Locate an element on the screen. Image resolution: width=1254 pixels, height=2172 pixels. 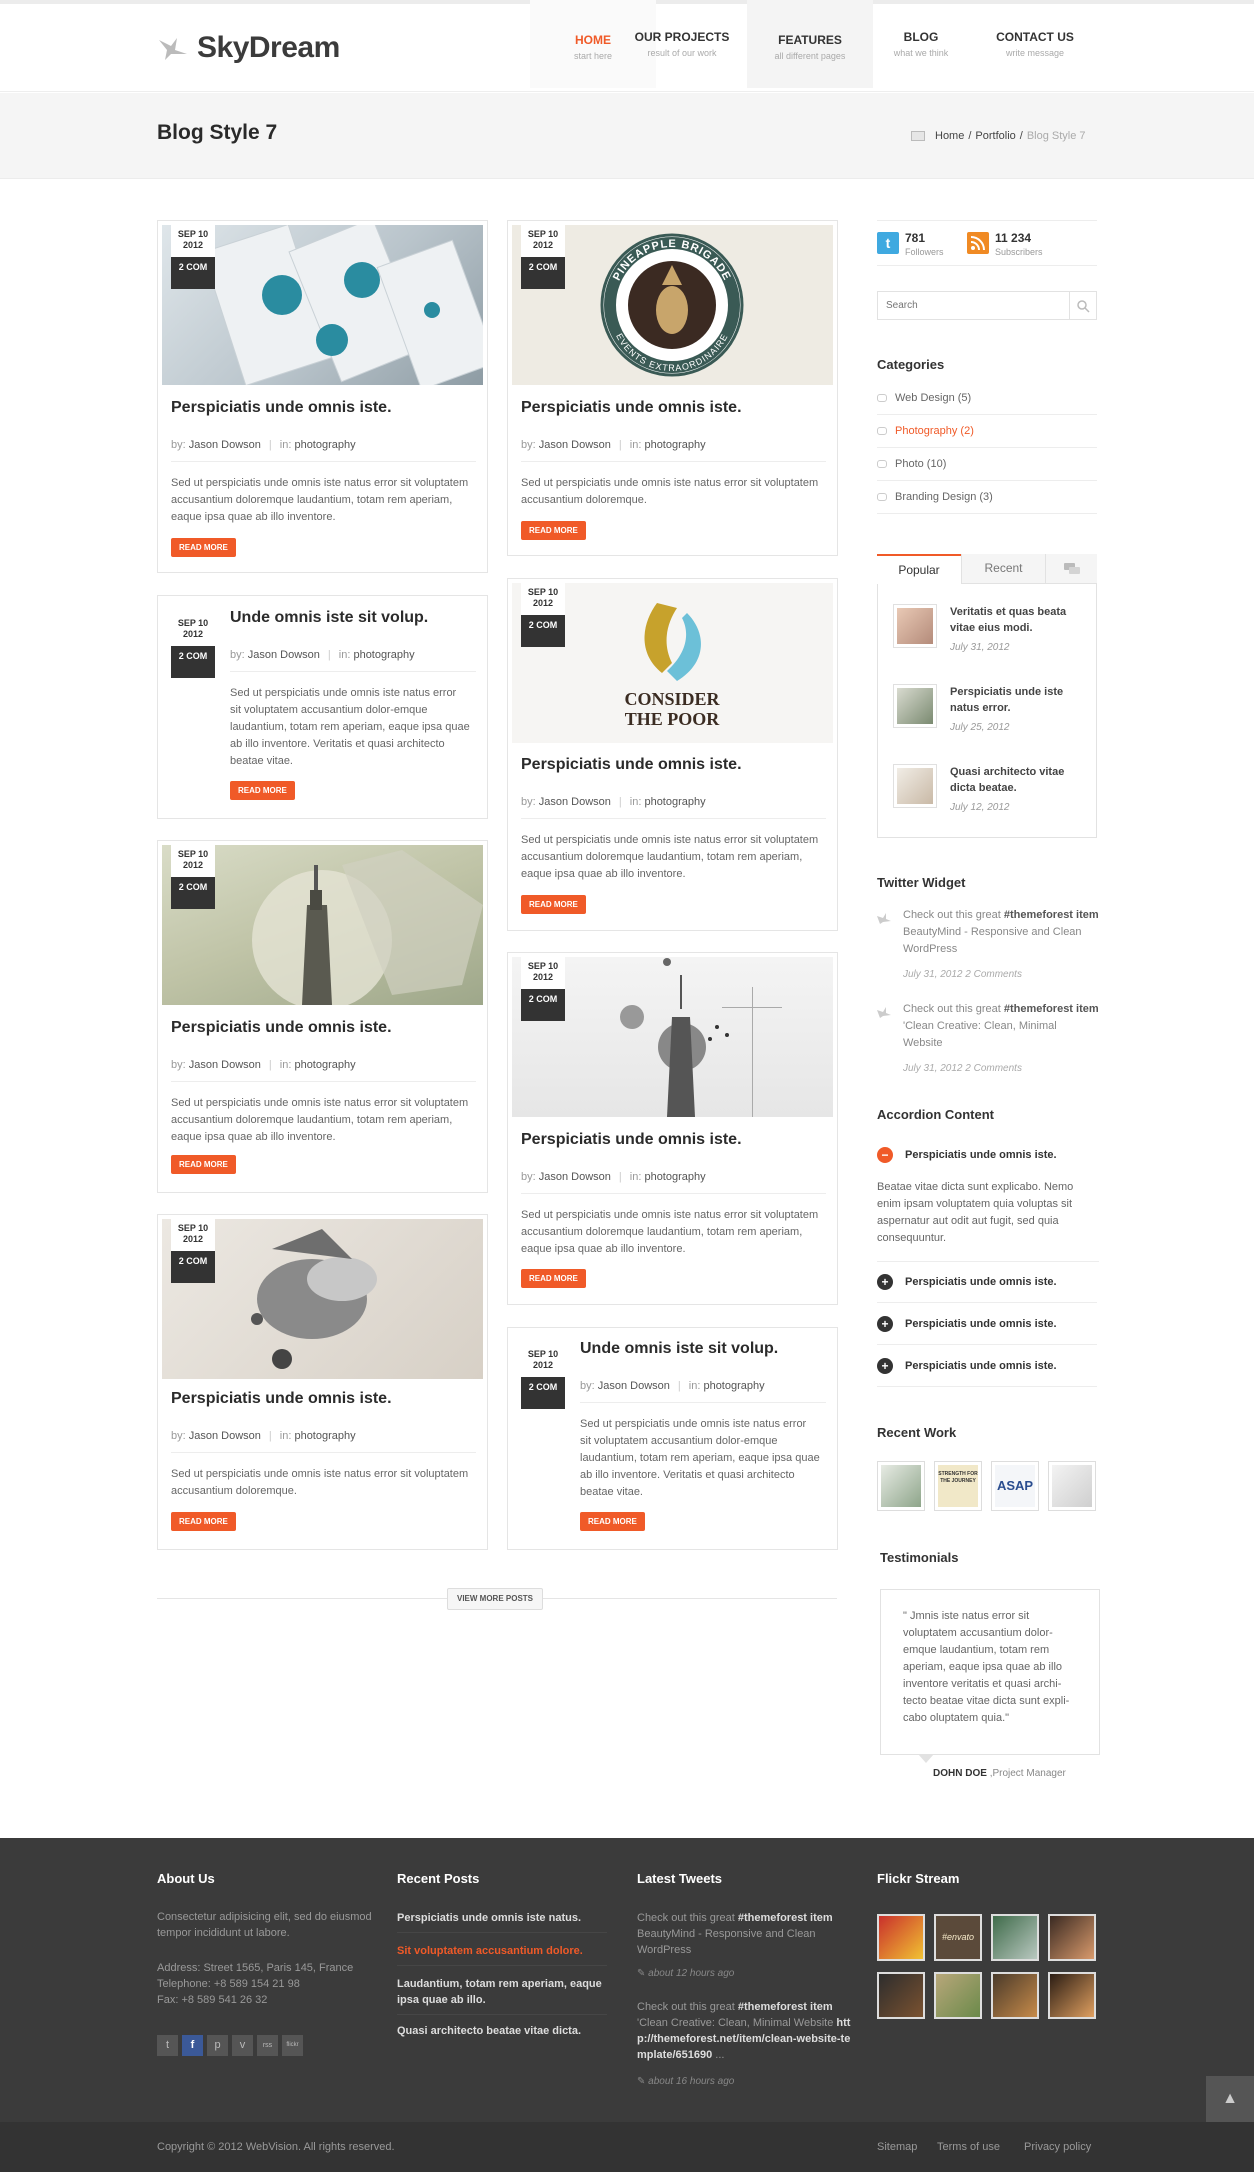
post-title: Undе omnis iste sit volup. is located at coordinates (329, 618).